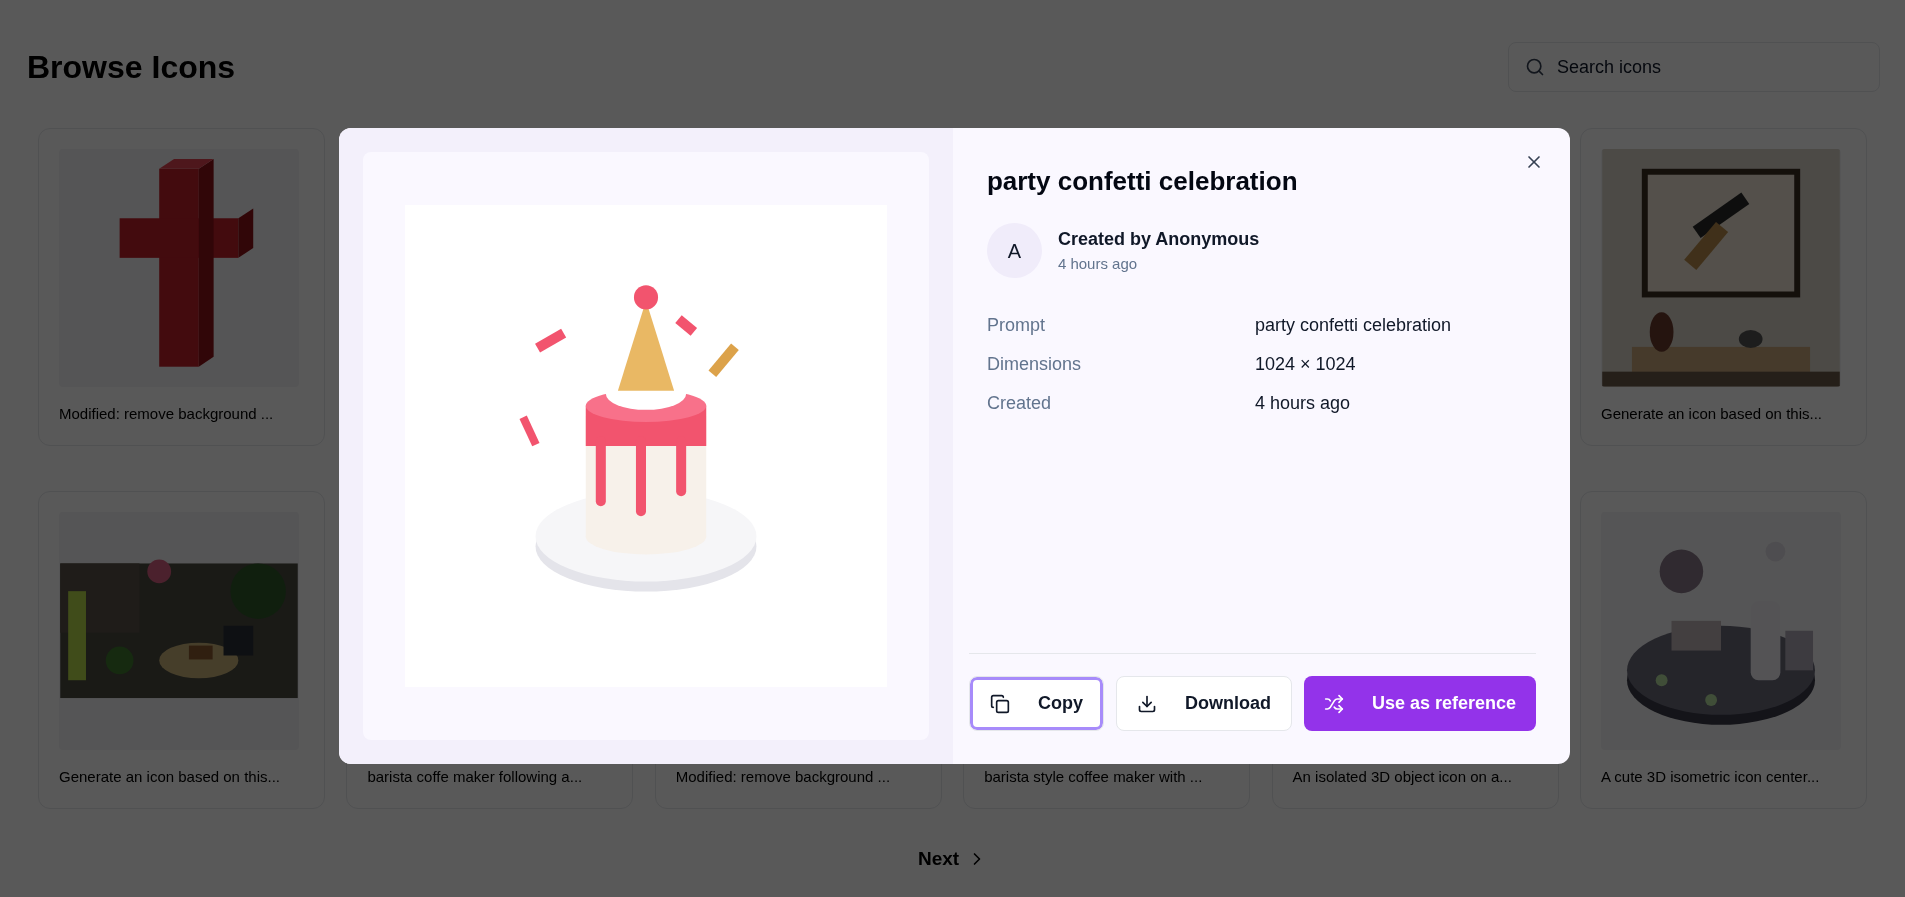 This screenshot has width=1905, height=897. Describe the element at coordinates (1036, 703) in the screenshot. I see `copy-button: Copy` at that location.